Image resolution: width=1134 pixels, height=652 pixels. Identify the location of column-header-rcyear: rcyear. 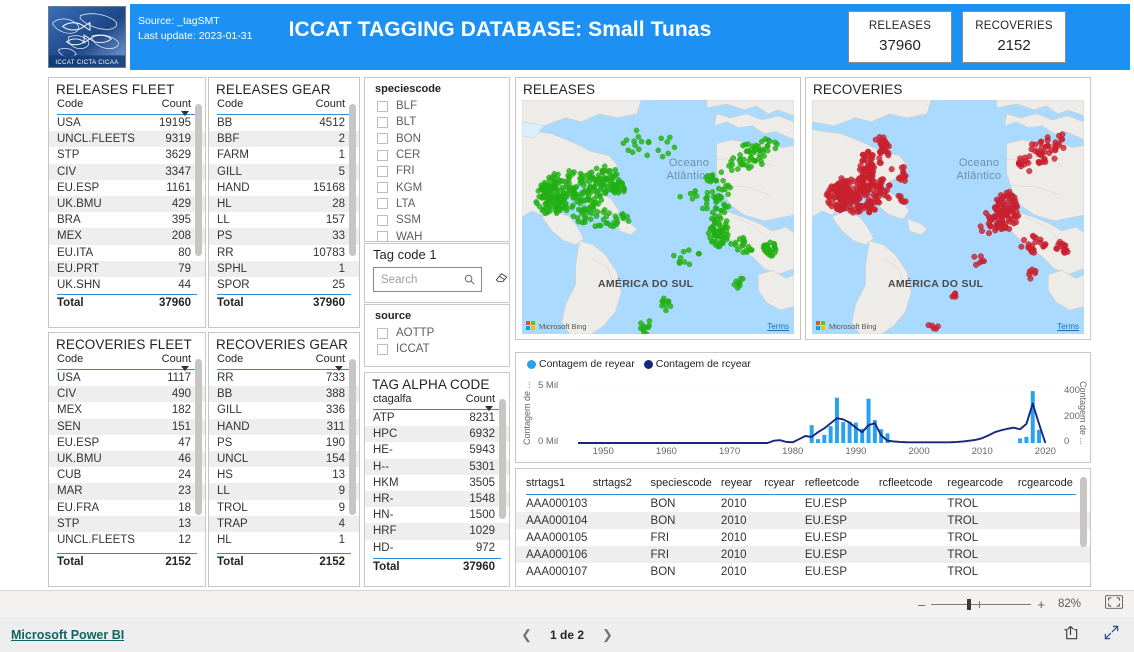
(784, 483).